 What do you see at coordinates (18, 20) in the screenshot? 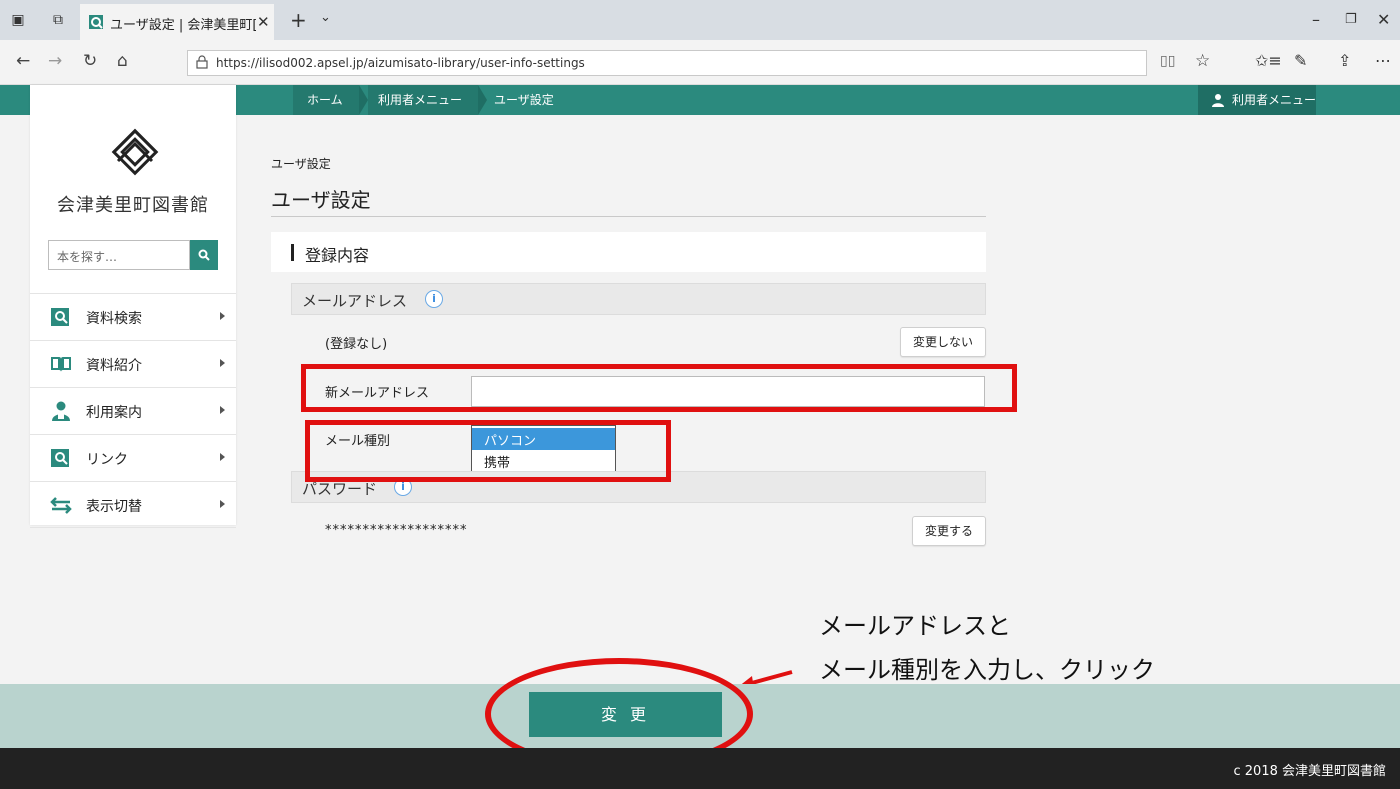
I see `set-aside-tabs-icon: ▣` at bounding box center [18, 20].